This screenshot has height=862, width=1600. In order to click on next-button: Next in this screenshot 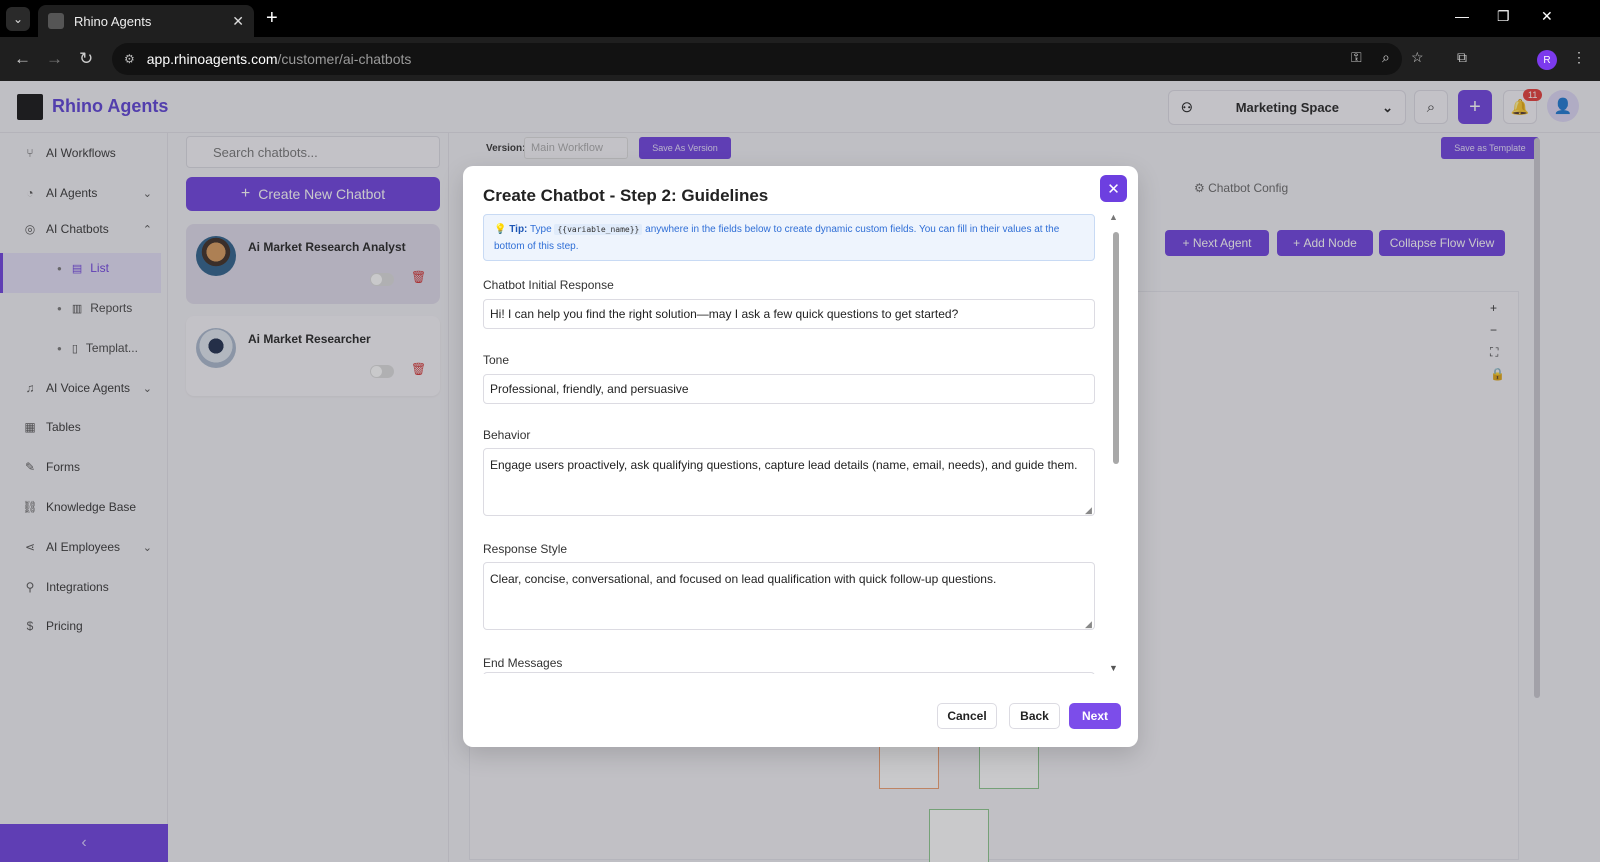, I will do `click(1095, 716)`.